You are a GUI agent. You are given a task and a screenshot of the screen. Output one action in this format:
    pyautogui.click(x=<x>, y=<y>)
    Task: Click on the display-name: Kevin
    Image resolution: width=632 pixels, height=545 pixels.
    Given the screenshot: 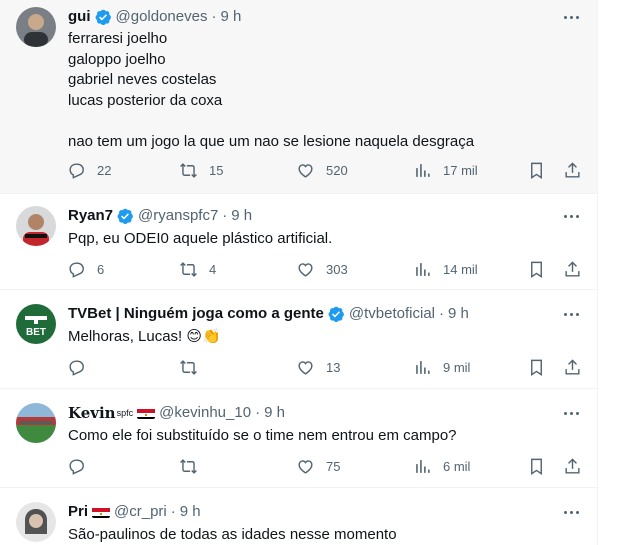 What is the action you would take?
    pyautogui.click(x=92, y=413)
    